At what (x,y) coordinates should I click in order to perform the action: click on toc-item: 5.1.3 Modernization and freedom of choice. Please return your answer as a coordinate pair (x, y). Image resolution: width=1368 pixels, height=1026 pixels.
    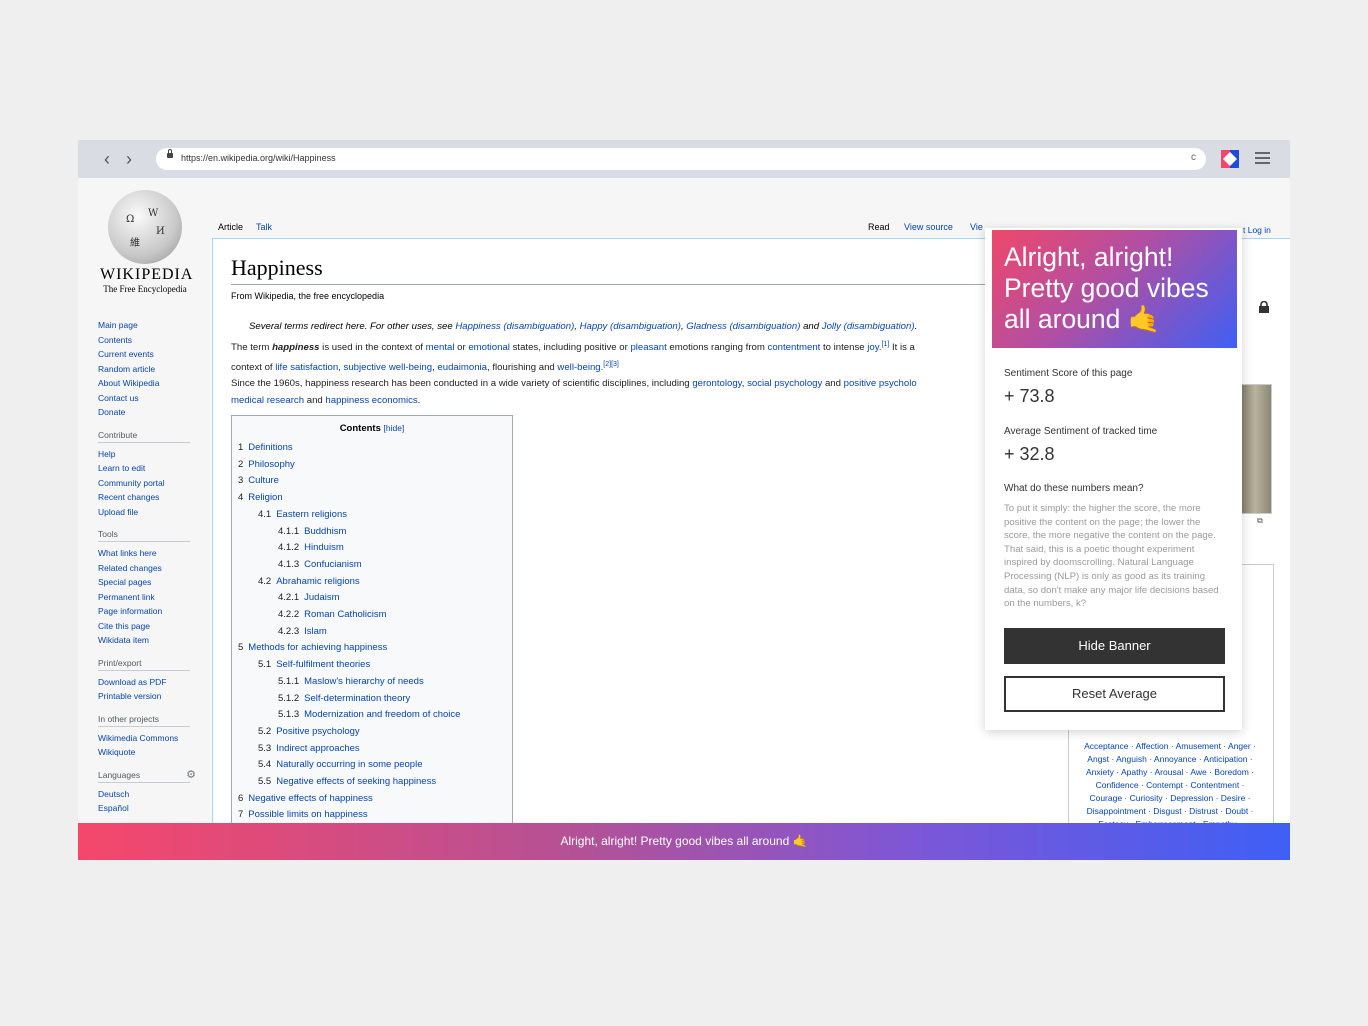
    Looking at the image, I should click on (369, 714).